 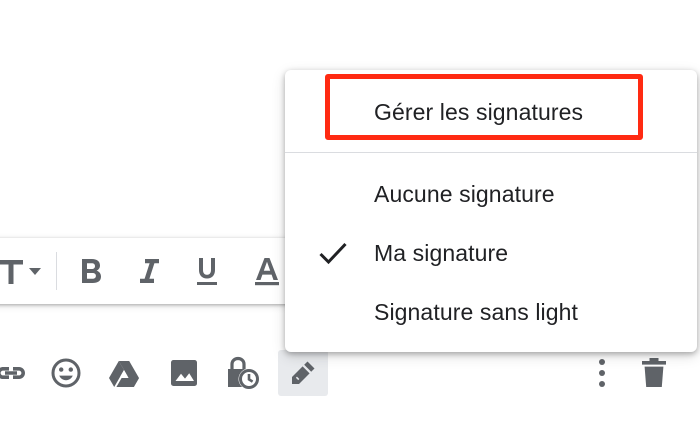 I want to click on signature-option-label: Ma signature, so click(x=441, y=252).